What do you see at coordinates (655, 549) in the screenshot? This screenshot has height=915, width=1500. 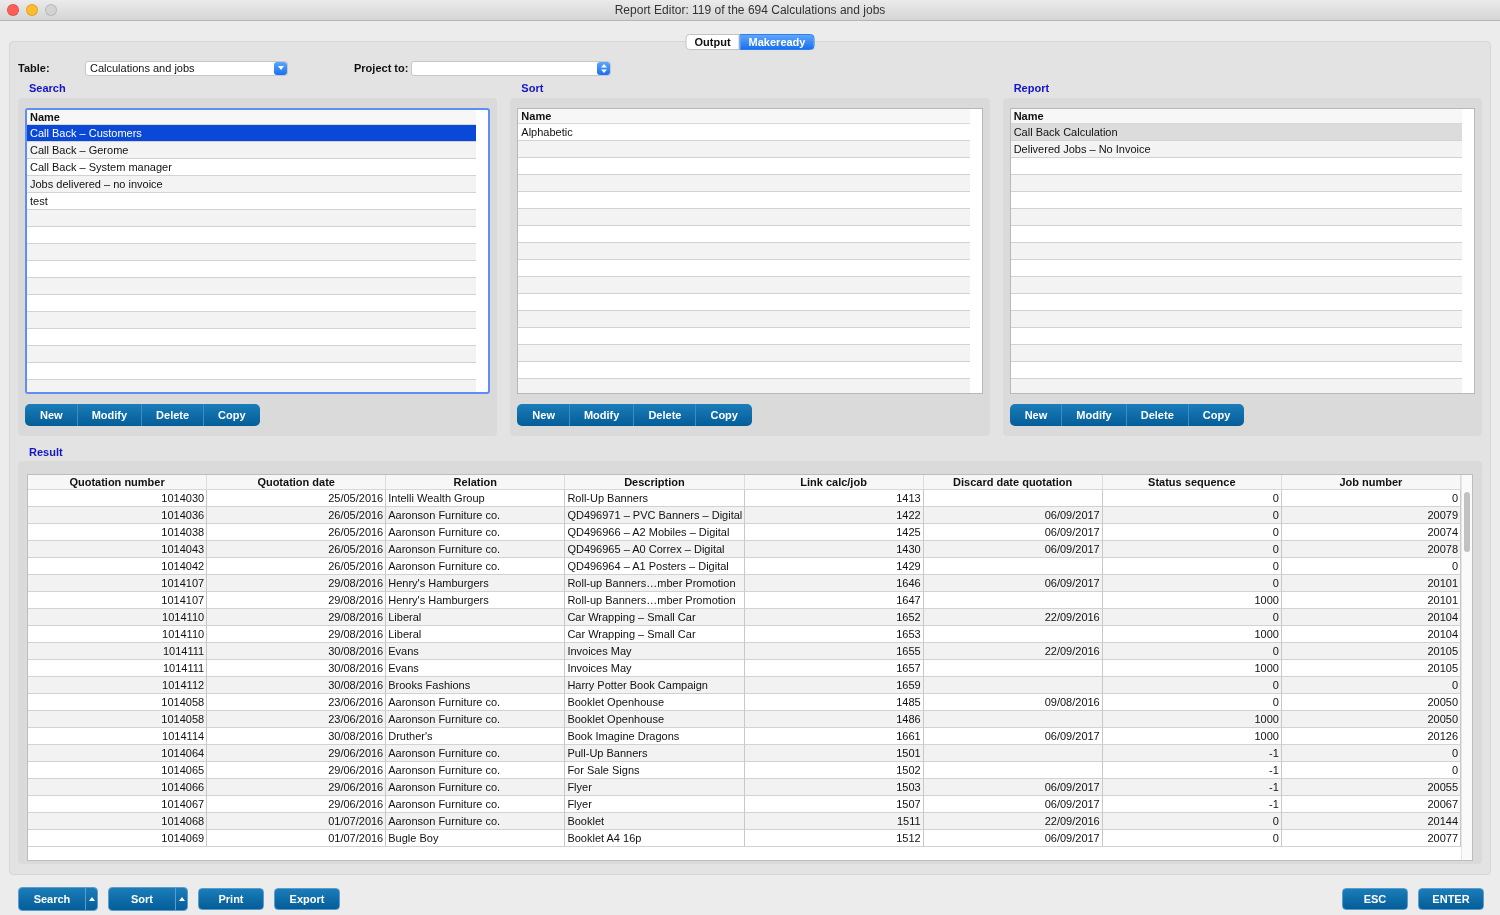 I see `table-cell: QD496965 – A0 Correx – Digital` at bounding box center [655, 549].